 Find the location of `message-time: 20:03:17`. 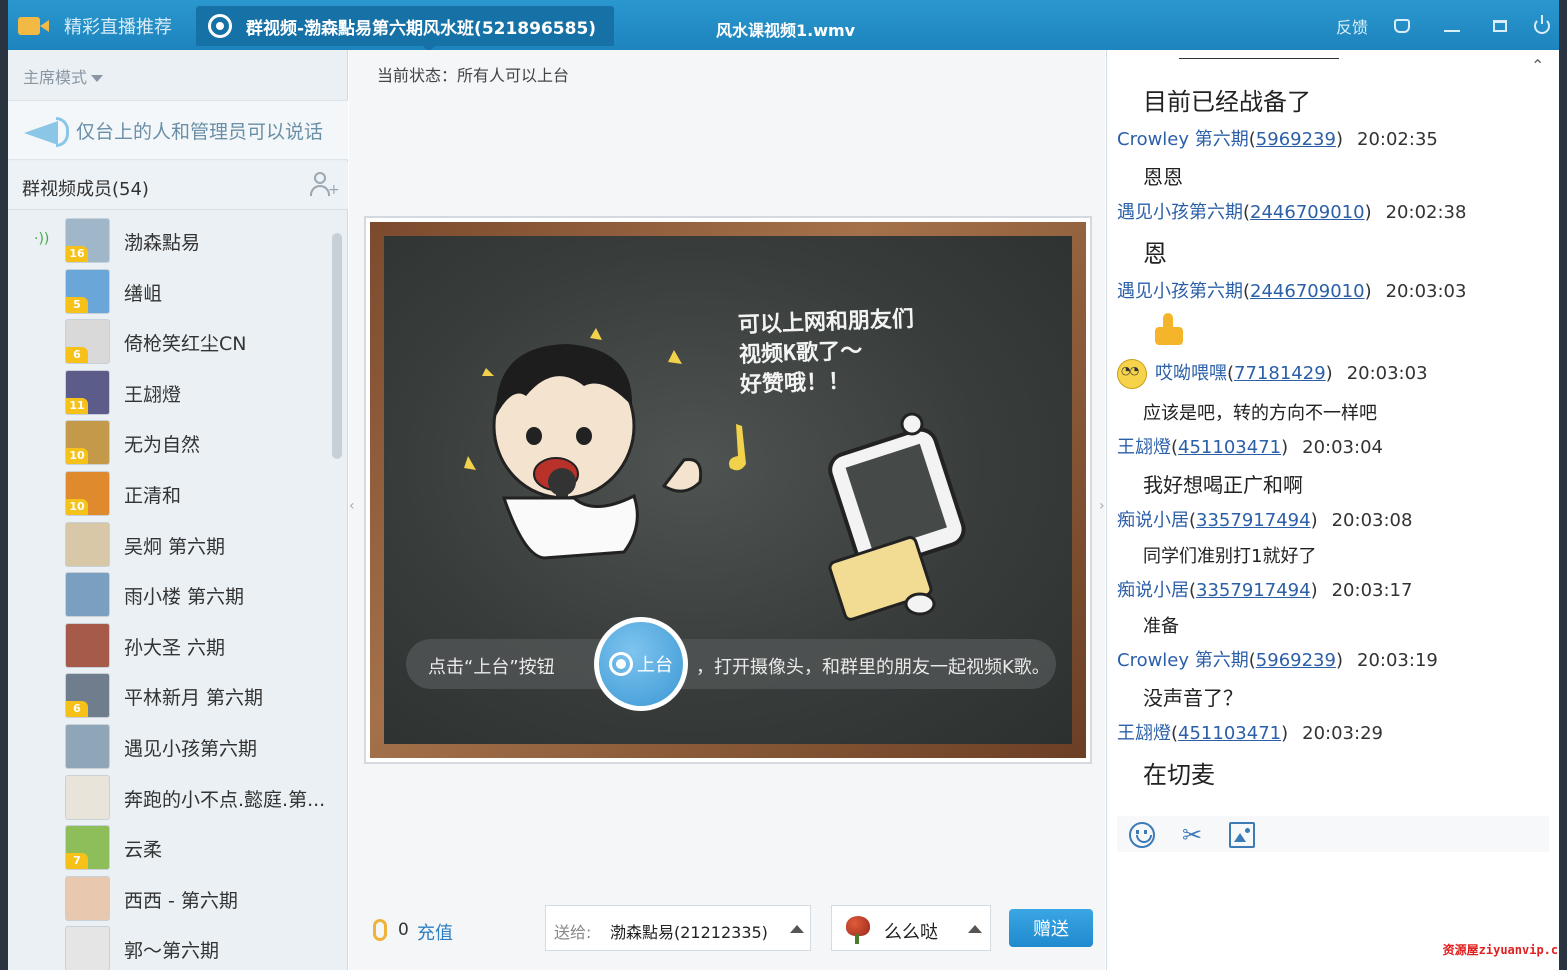

message-time: 20:03:17 is located at coordinates (1372, 590).